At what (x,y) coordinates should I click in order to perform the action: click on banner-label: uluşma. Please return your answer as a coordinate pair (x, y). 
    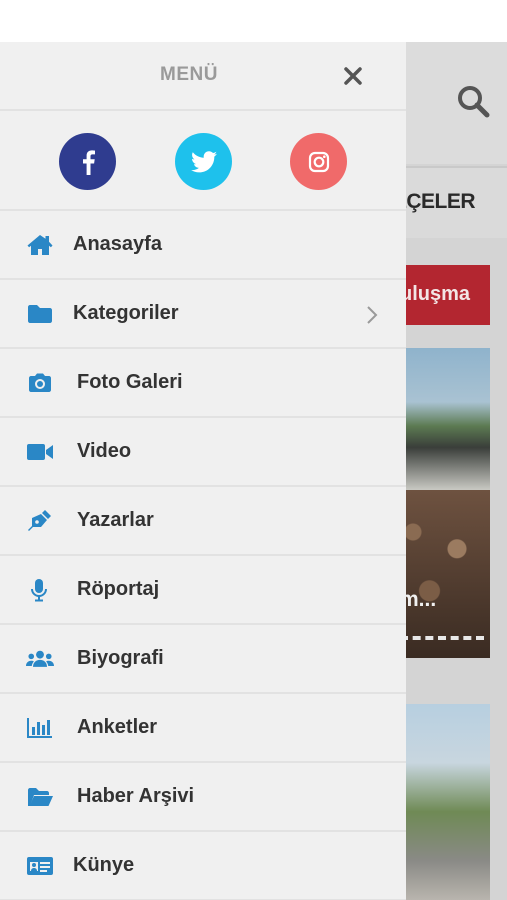
    Looking at the image, I should click on (435, 294).